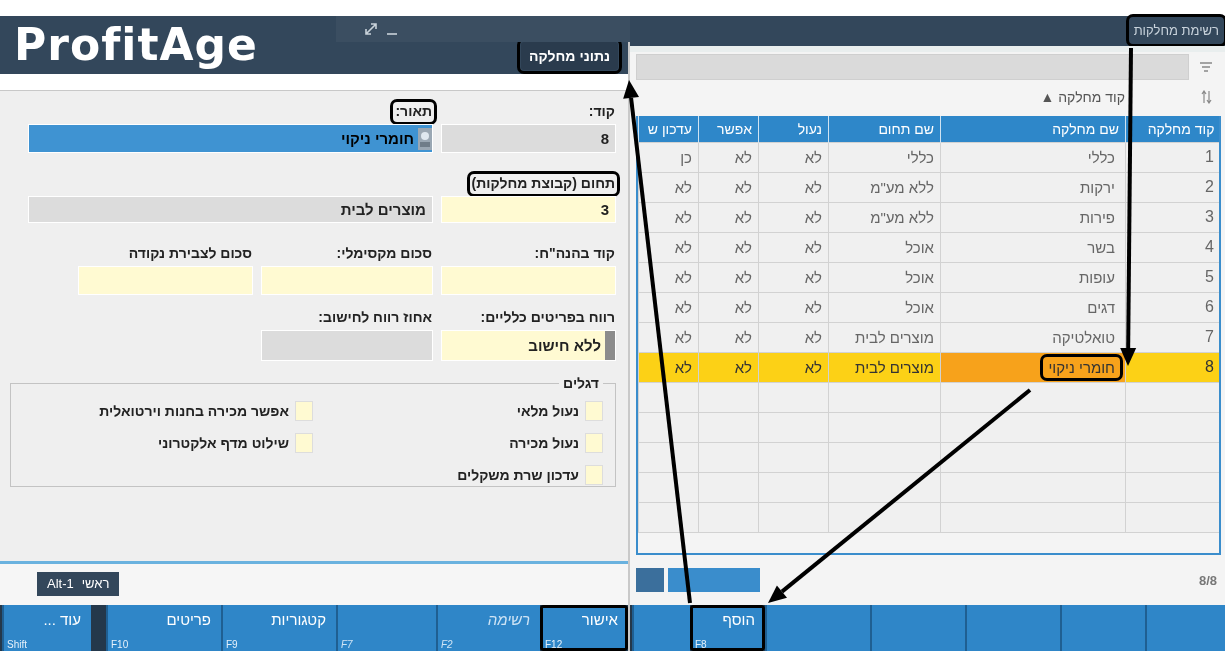 This screenshot has height=651, width=1225. I want to click on sort-icon, so click(1207, 96).